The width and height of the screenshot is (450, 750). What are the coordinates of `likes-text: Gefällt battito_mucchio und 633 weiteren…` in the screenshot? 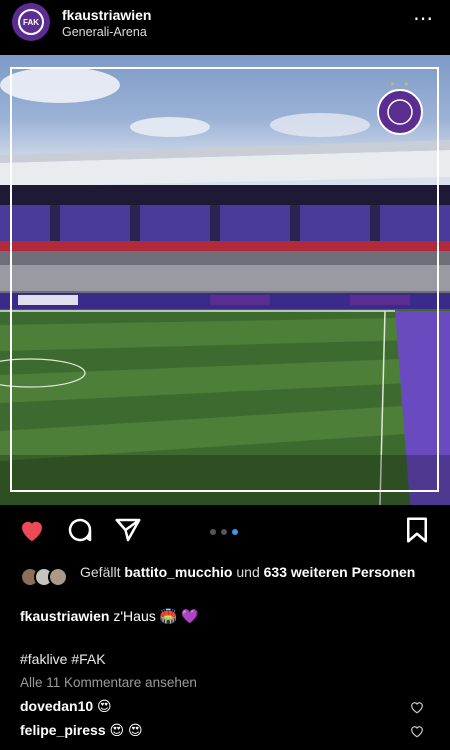 It's located at (250, 572).